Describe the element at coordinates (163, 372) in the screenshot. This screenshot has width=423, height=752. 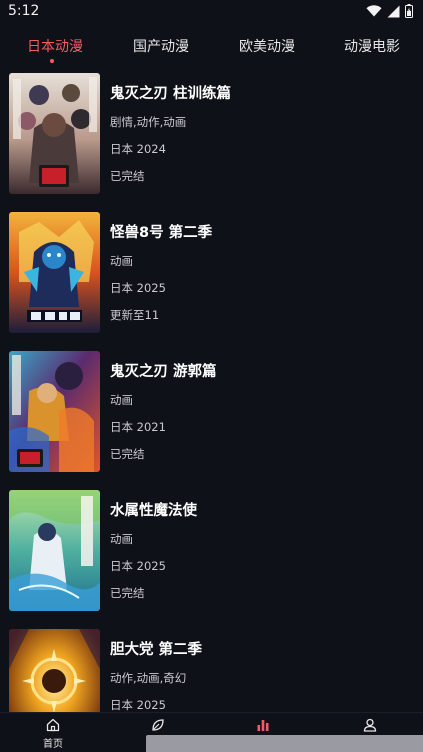
I see `anime-title: 鬼灭之刃 游郭篇` at that location.